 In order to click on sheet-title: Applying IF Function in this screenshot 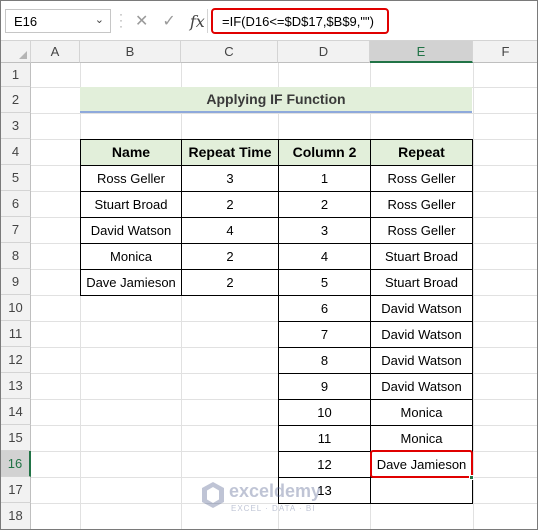, I will do `click(276, 100)`.